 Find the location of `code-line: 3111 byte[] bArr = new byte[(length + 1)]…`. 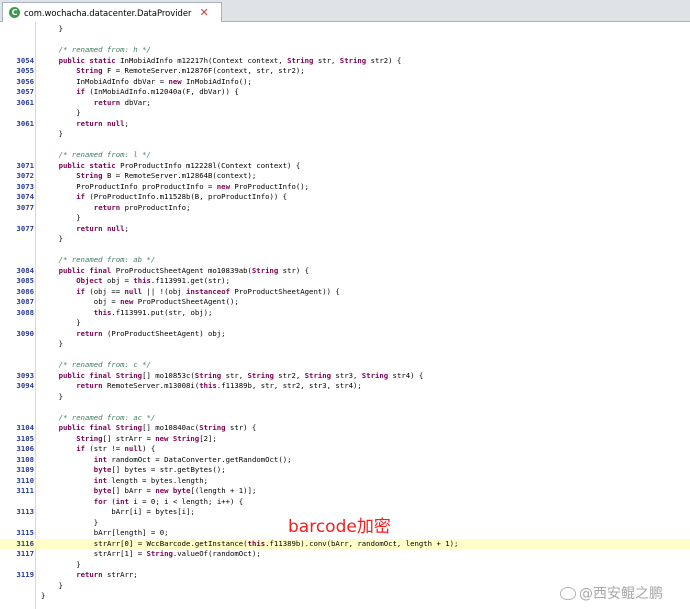

code-line: 3111 byte[] bArr = new byte[(length + 1)]… is located at coordinates (345, 491).